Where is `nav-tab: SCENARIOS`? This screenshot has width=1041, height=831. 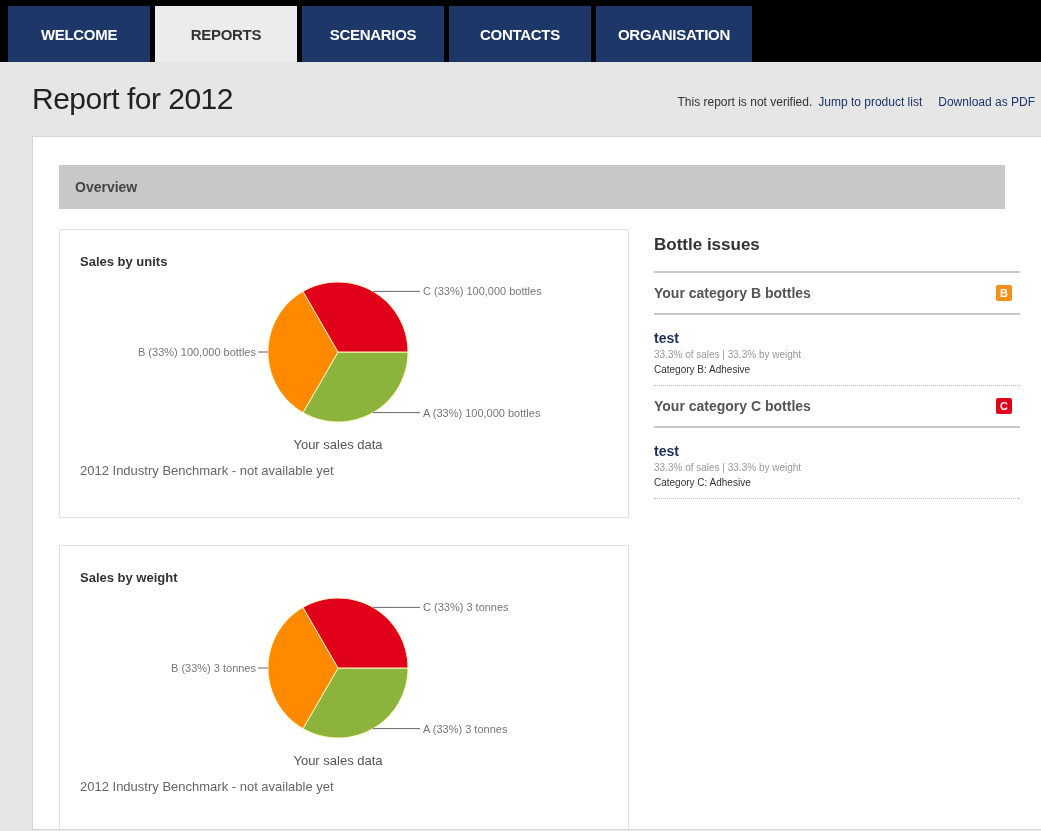 nav-tab: SCENARIOS is located at coordinates (373, 34).